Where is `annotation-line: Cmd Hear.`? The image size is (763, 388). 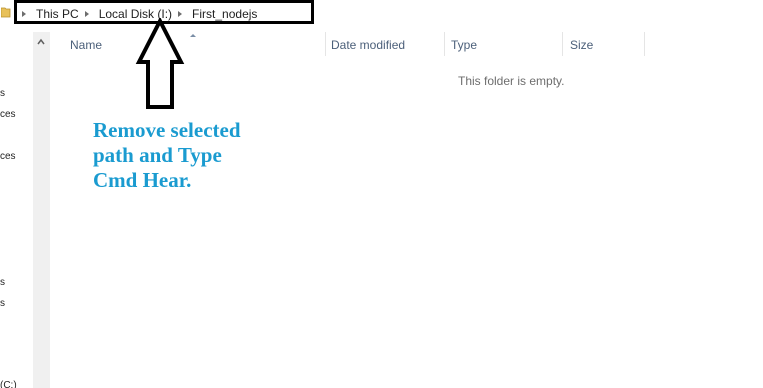 annotation-line: Cmd Hear. is located at coordinates (142, 180).